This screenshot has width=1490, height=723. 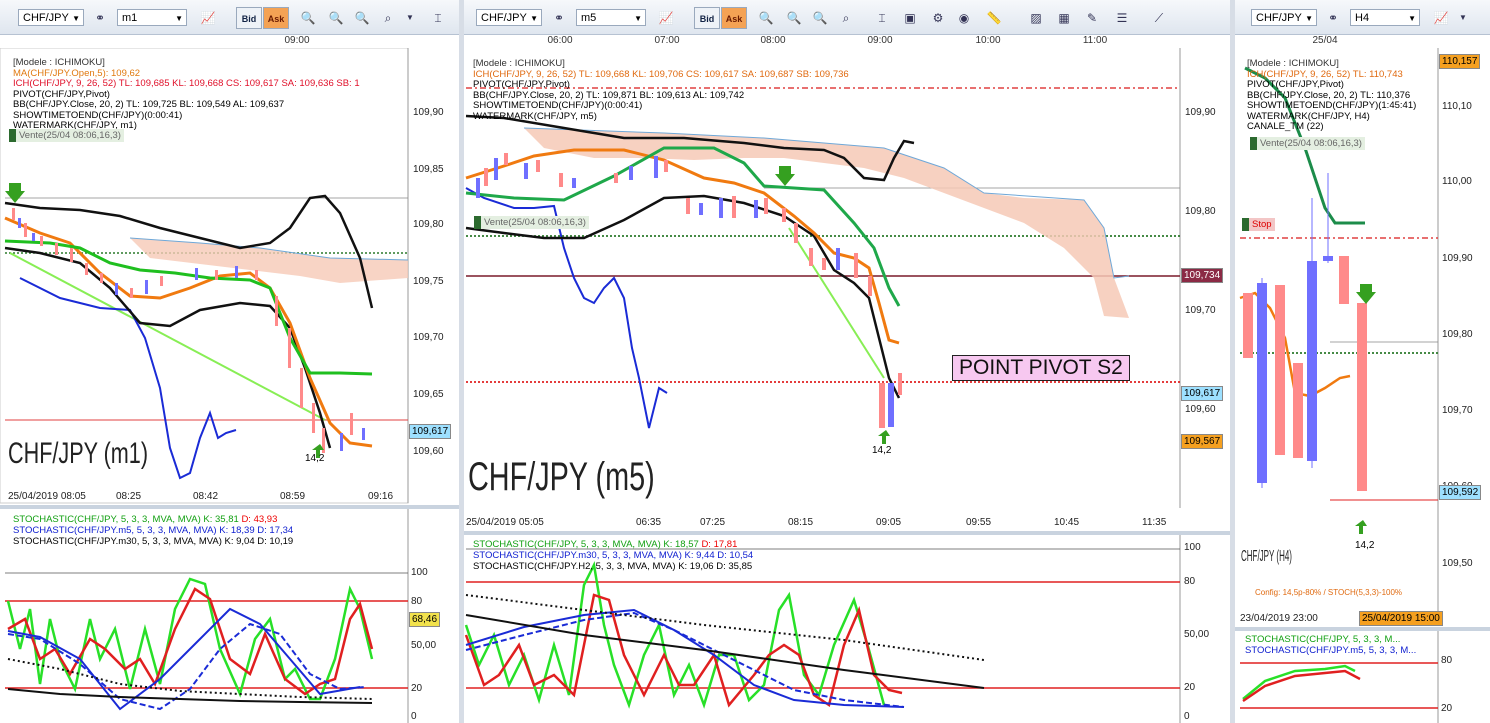 What do you see at coordinates (1159, 18) in the screenshot?
I see `fibo-icon: ⟋` at bounding box center [1159, 18].